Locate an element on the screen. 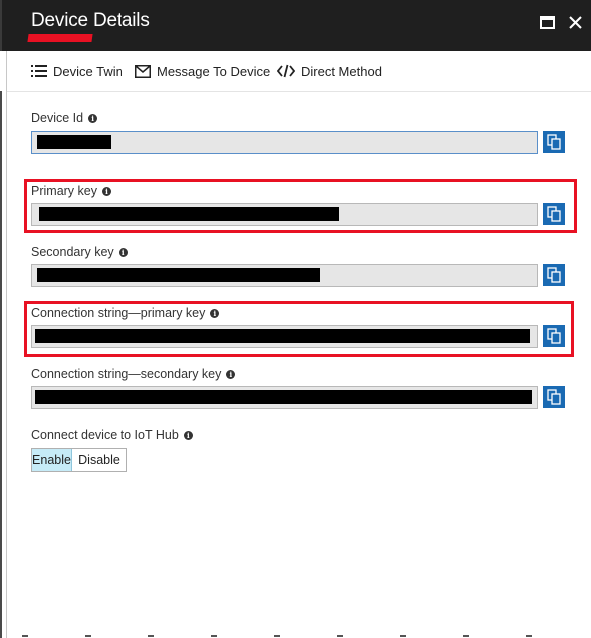  copy-connection-string-secondary-button is located at coordinates (554, 397).